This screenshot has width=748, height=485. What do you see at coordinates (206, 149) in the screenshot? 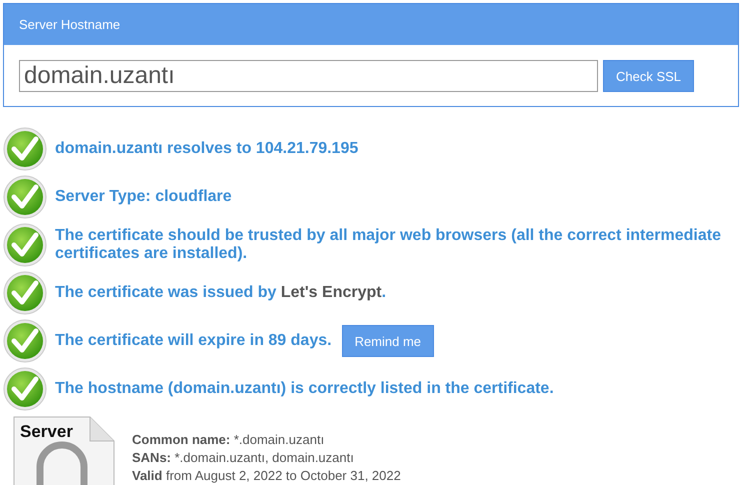
I see `check-message: domain.uzantı resolves to 104.21.79.195` at bounding box center [206, 149].